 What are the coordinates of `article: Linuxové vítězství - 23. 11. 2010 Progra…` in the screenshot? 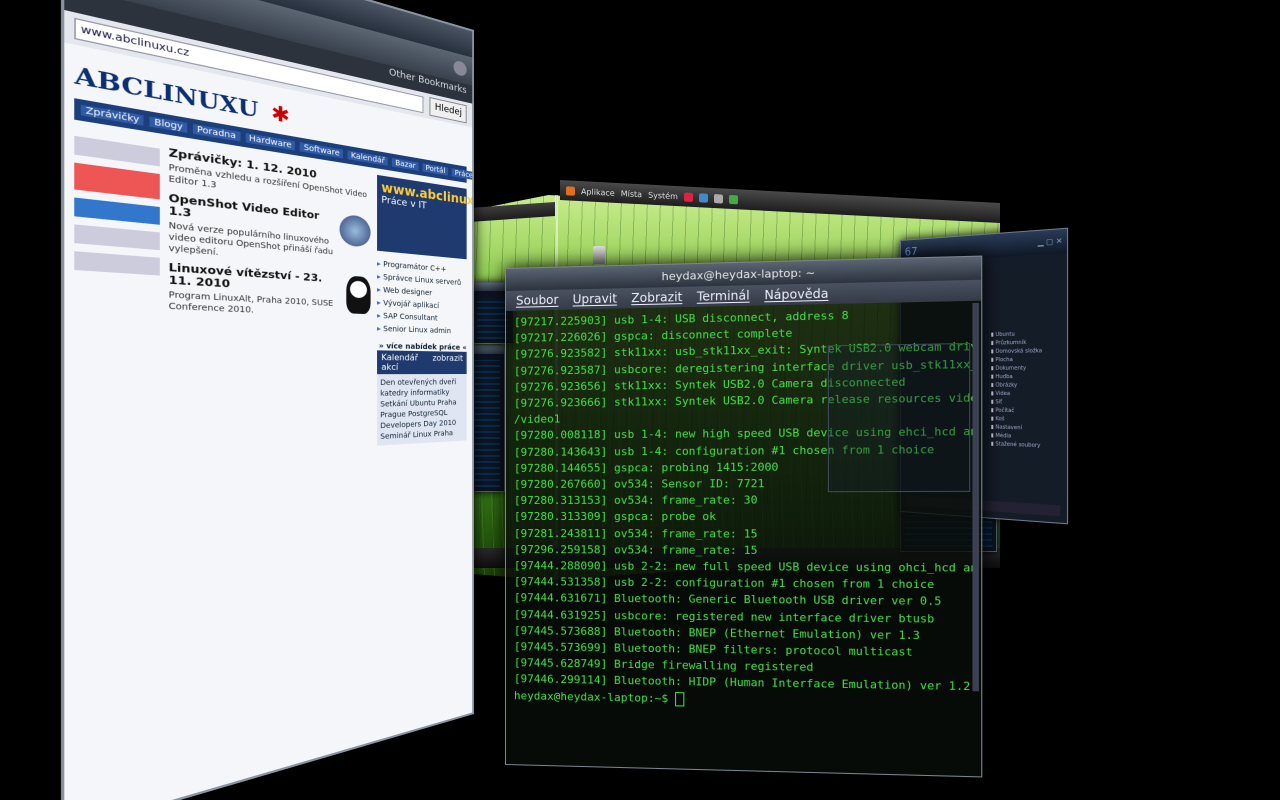 It's located at (270, 291).